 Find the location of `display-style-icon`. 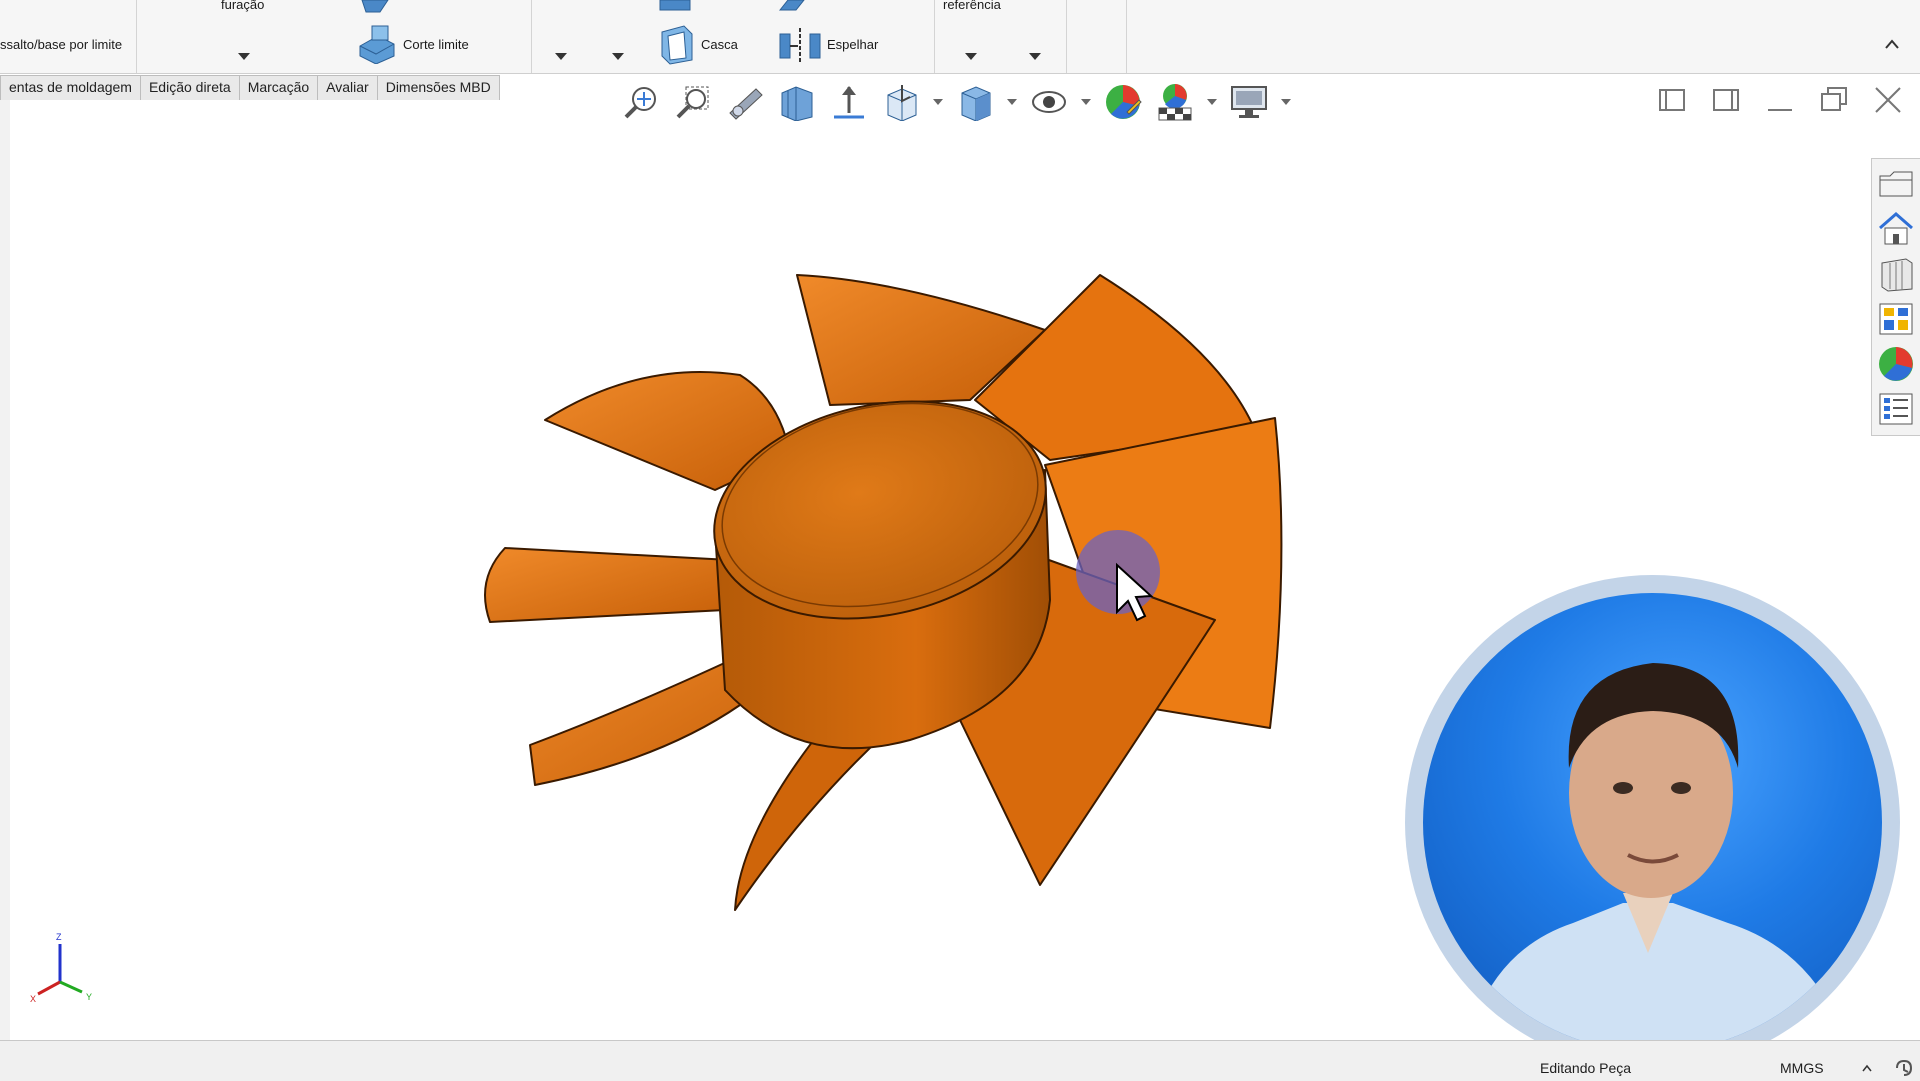

display-style-icon is located at coordinates (975, 102).